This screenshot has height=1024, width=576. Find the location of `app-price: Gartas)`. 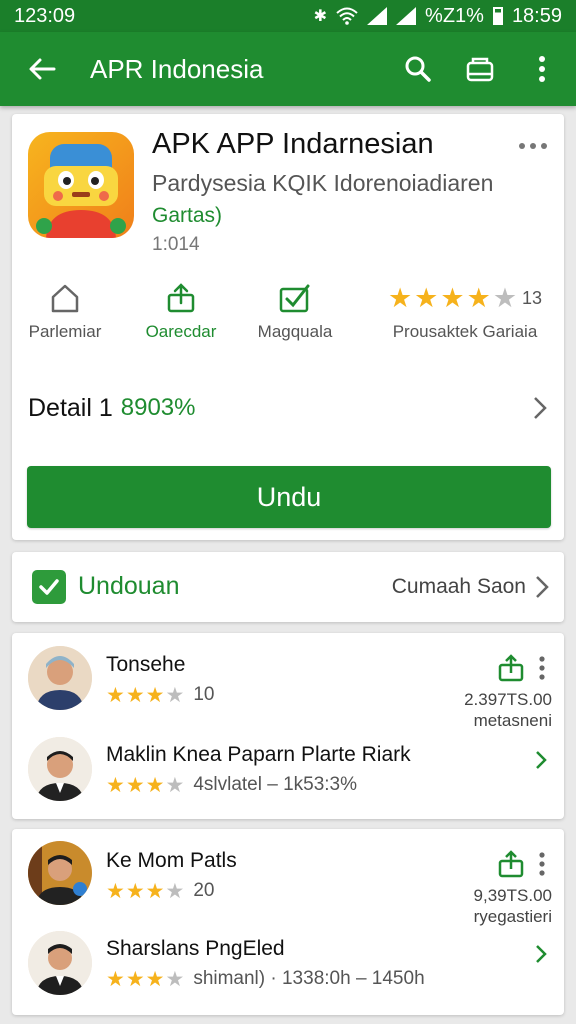

app-price: Gartas) is located at coordinates (187, 215).